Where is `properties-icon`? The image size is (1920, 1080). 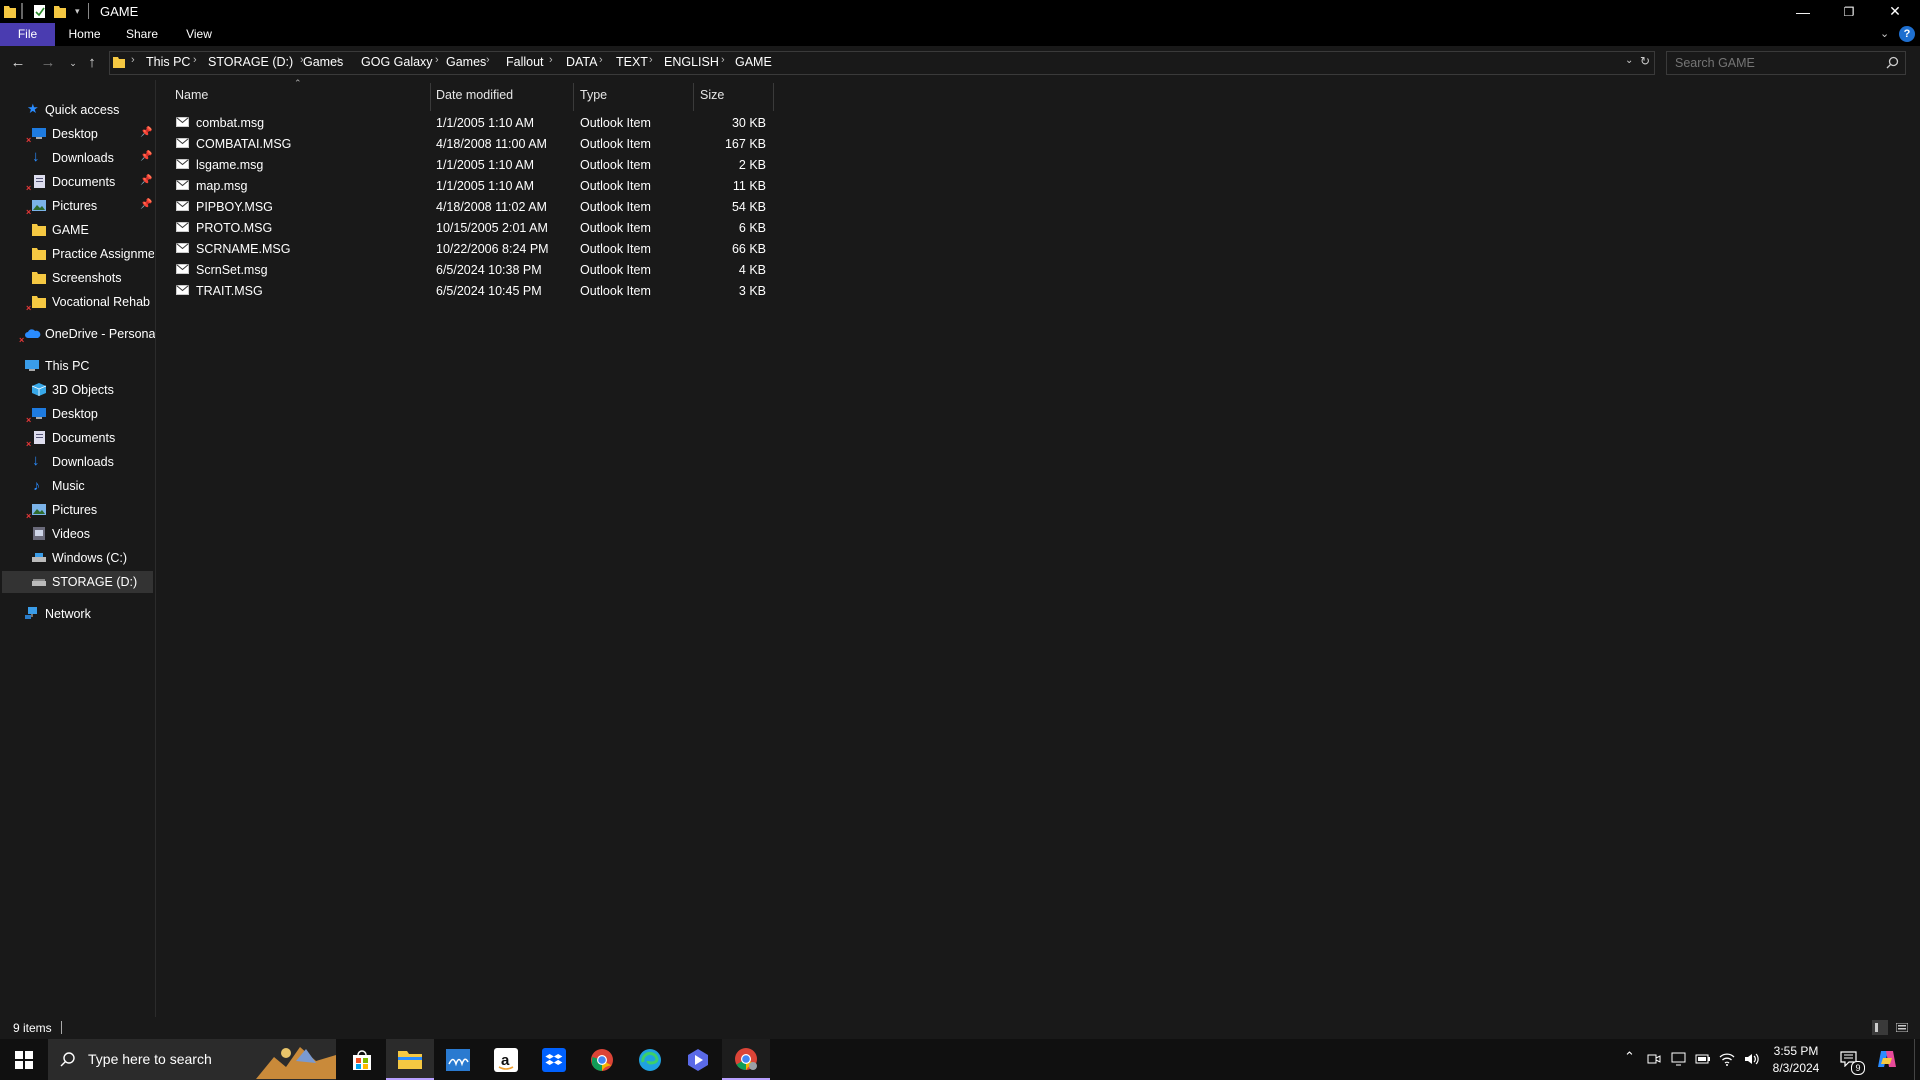 properties-icon is located at coordinates (40, 11).